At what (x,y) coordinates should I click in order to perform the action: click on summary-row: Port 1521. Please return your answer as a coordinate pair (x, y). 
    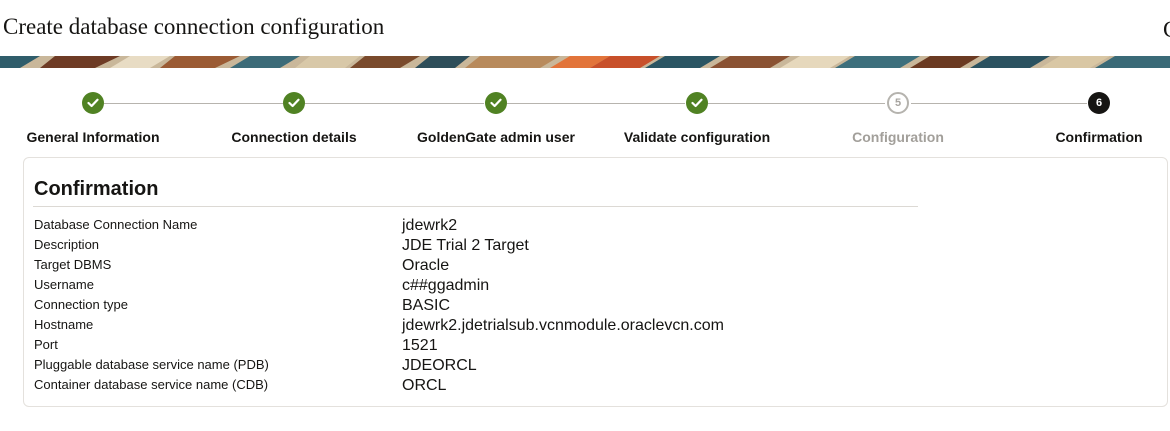
    Looking at the image, I should click on (484, 345).